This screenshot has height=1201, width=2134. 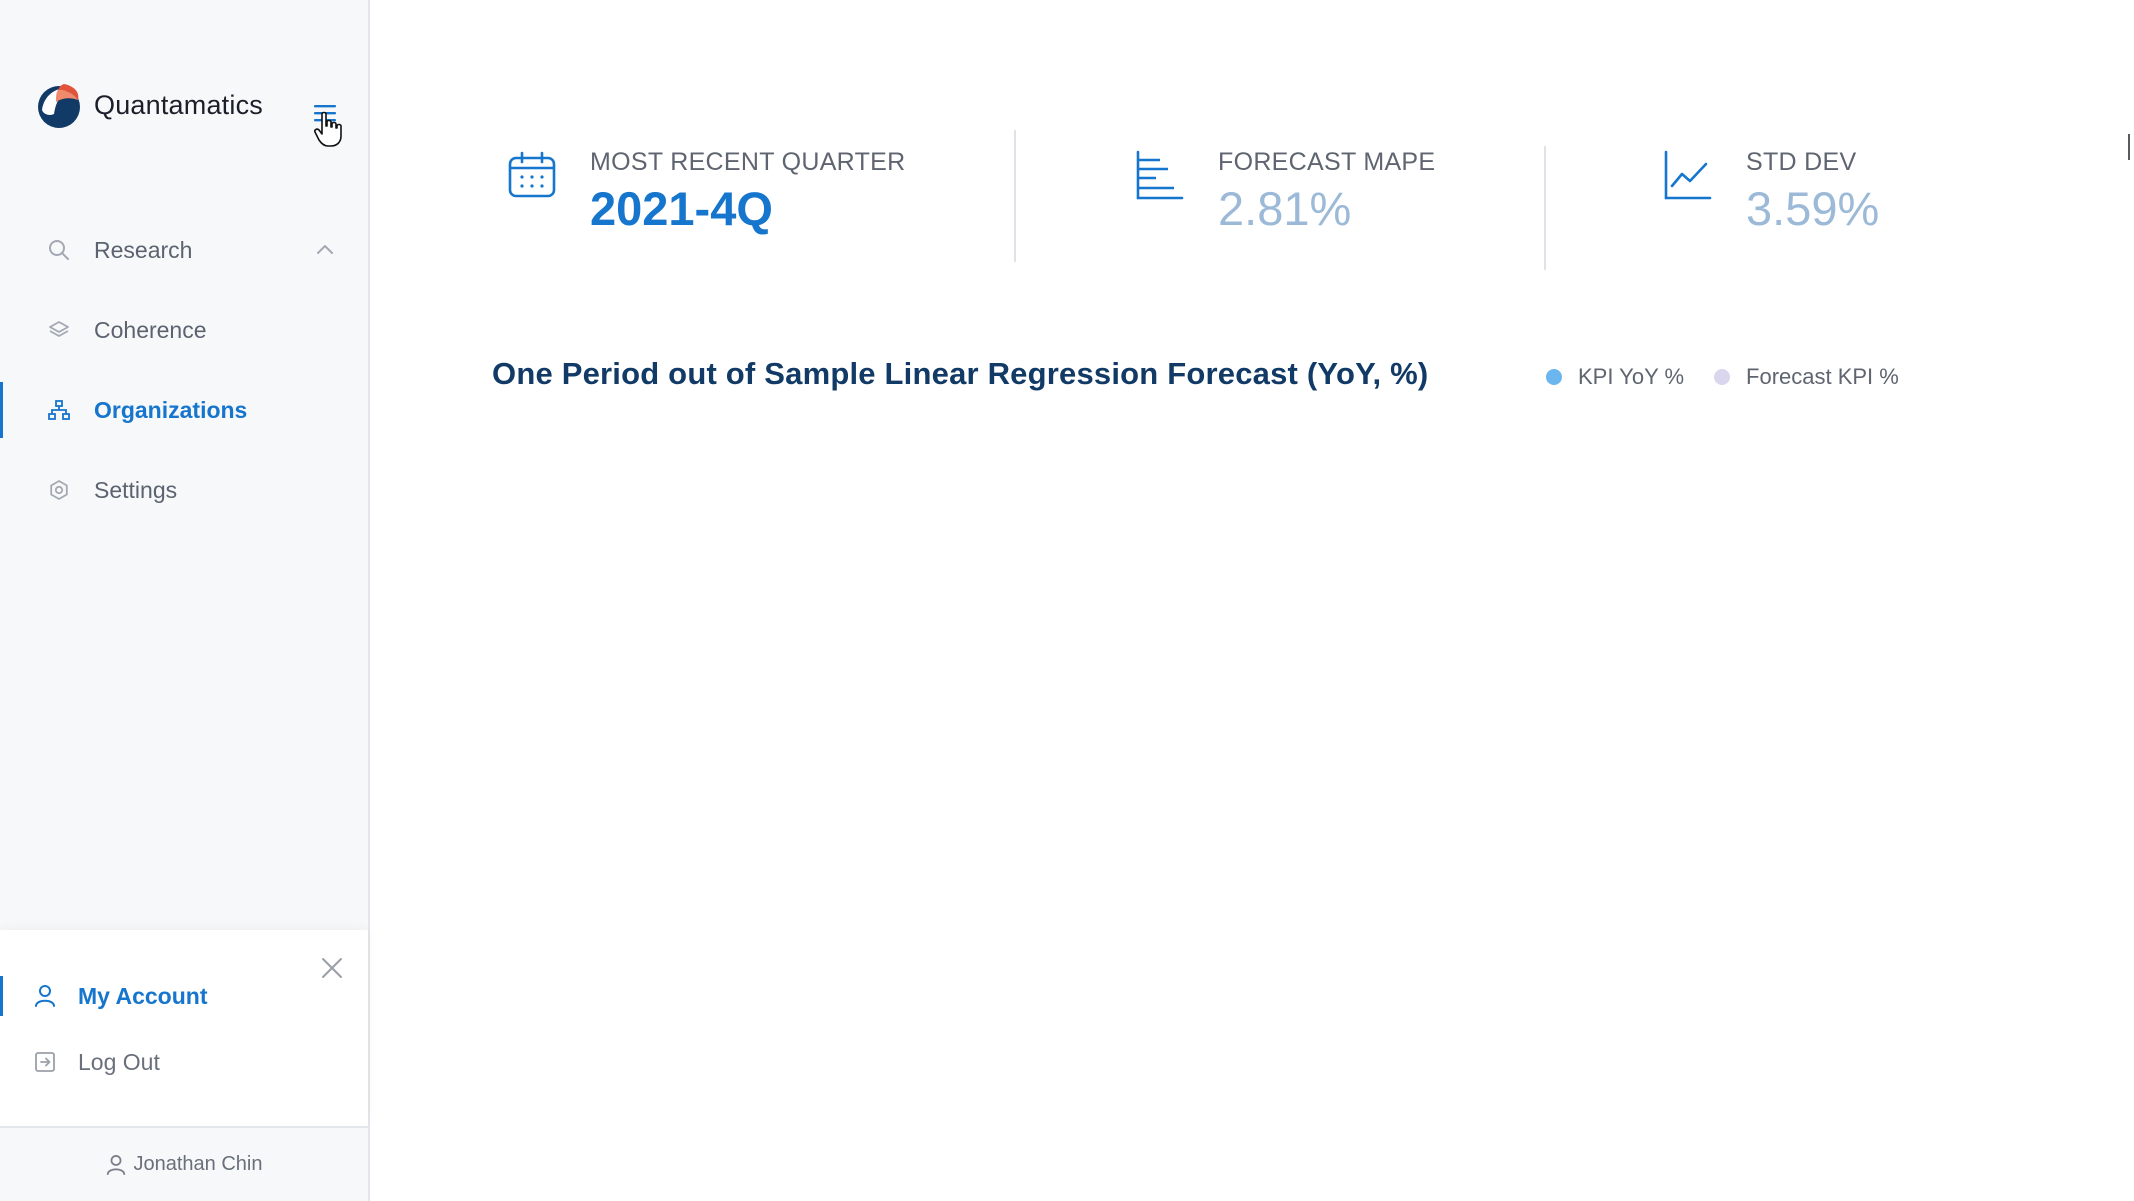 I want to click on brand-logo: Quantamatics, so click(x=148, y=105).